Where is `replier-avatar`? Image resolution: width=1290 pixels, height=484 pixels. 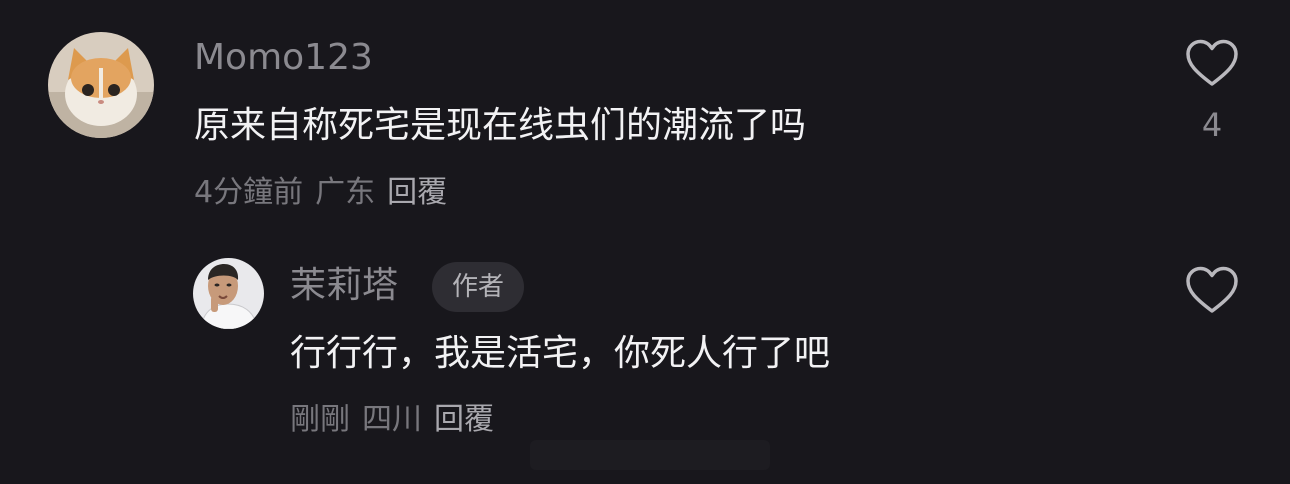
replier-avatar is located at coordinates (228, 293).